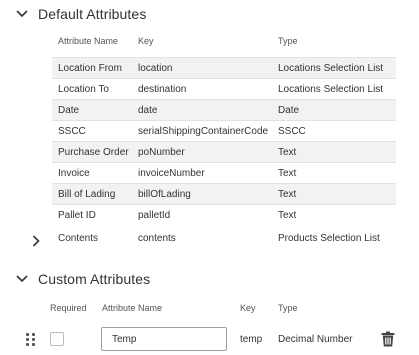 The height and width of the screenshot is (355, 419). What do you see at coordinates (164, 339) in the screenshot?
I see `attribute-name-input` at bounding box center [164, 339].